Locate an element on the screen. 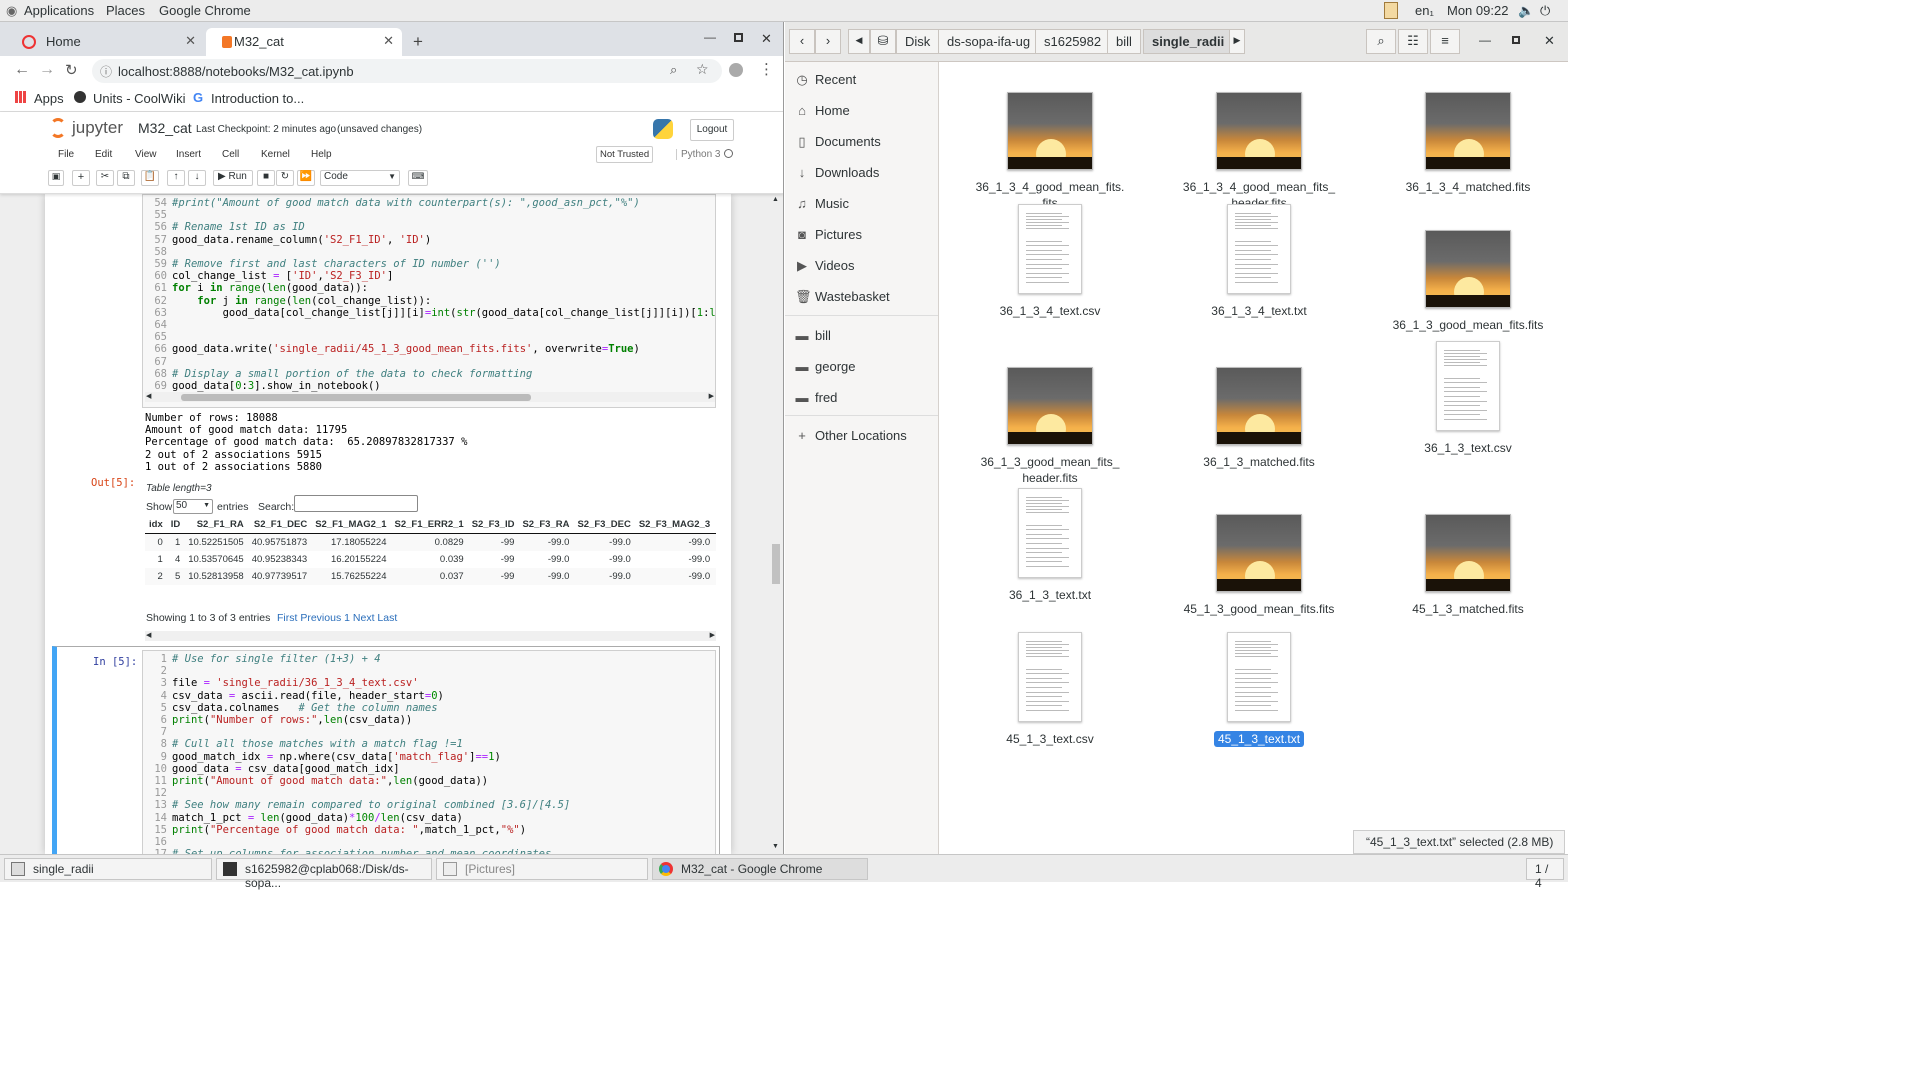 The height and width of the screenshot is (1080, 1920). sidebar-item-bill: ▬ bill is located at coordinates (813, 338).